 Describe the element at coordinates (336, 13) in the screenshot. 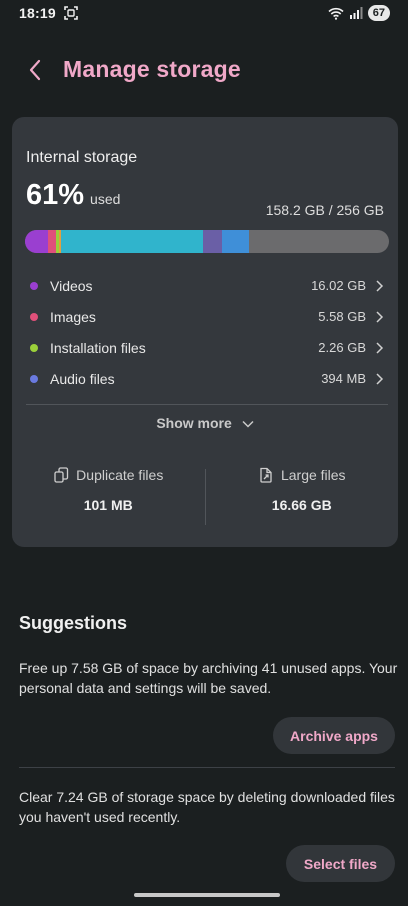

I see `wifi-icon` at that location.